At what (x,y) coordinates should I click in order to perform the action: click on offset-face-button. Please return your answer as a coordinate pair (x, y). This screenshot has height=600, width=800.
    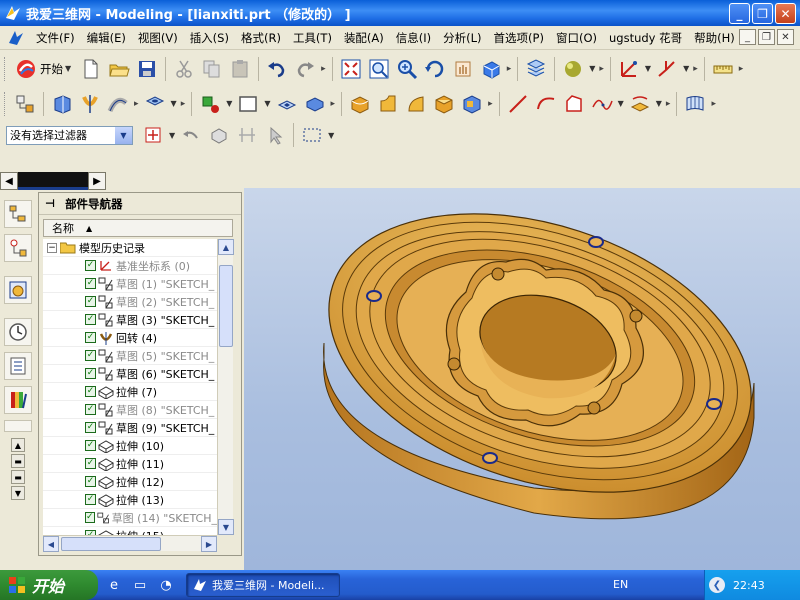
    Looking at the image, I should click on (472, 104).